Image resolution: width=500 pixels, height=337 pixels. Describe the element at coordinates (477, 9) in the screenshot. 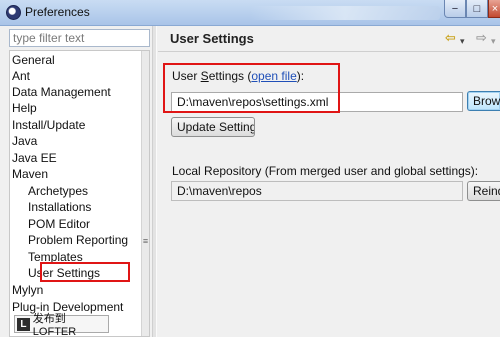

I see `maximize-button: □` at that location.